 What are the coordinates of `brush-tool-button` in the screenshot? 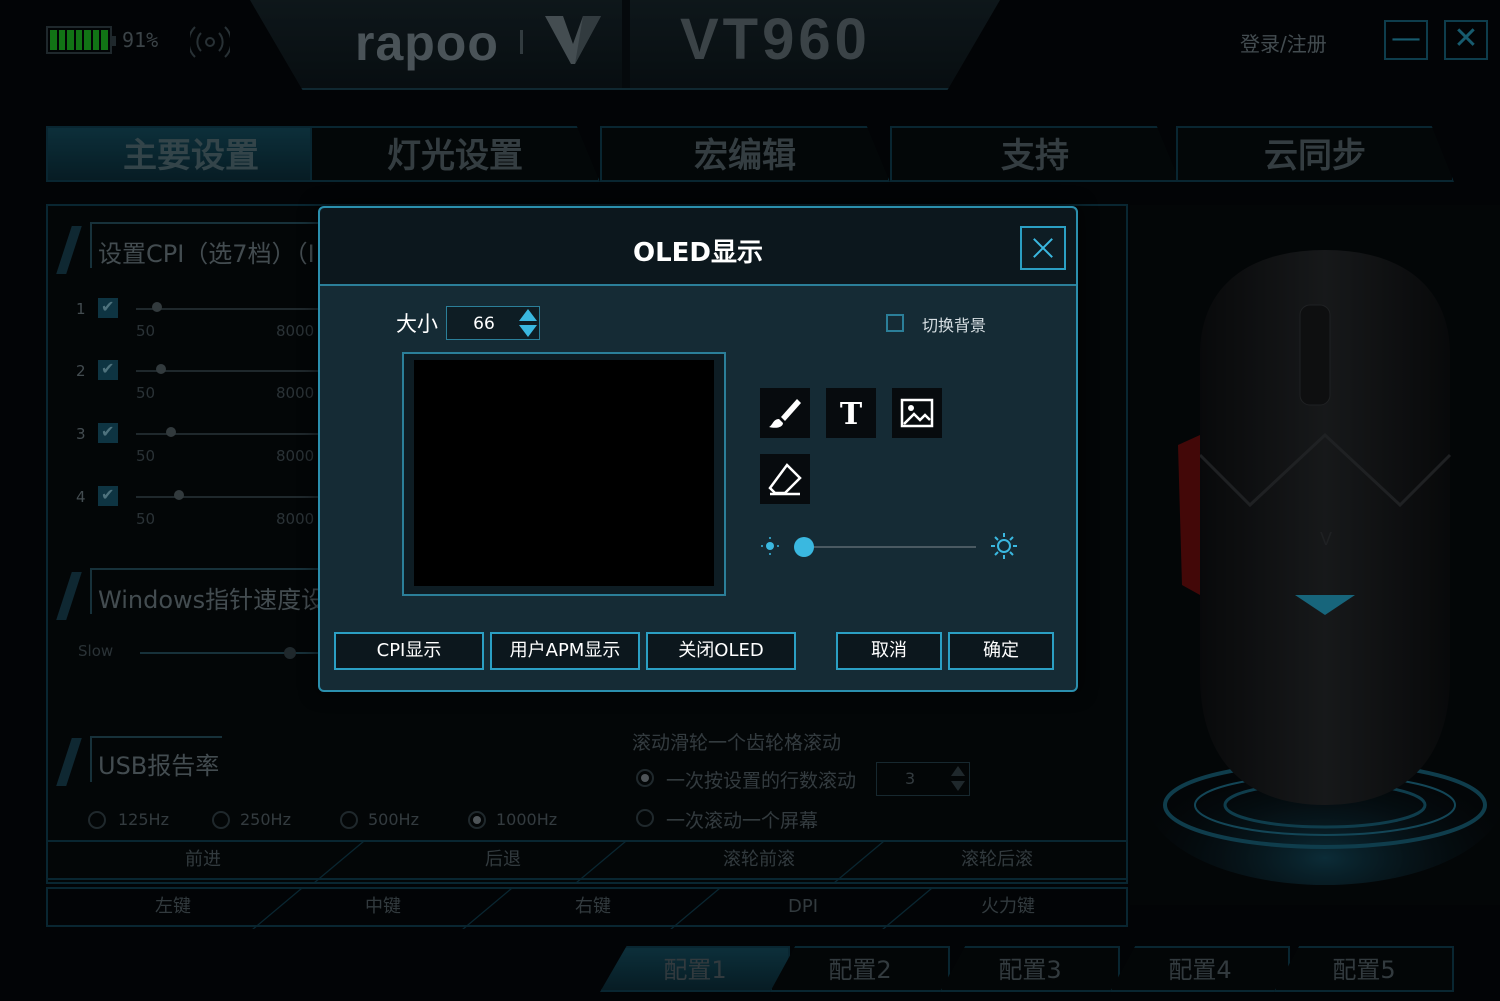 It's located at (785, 413).